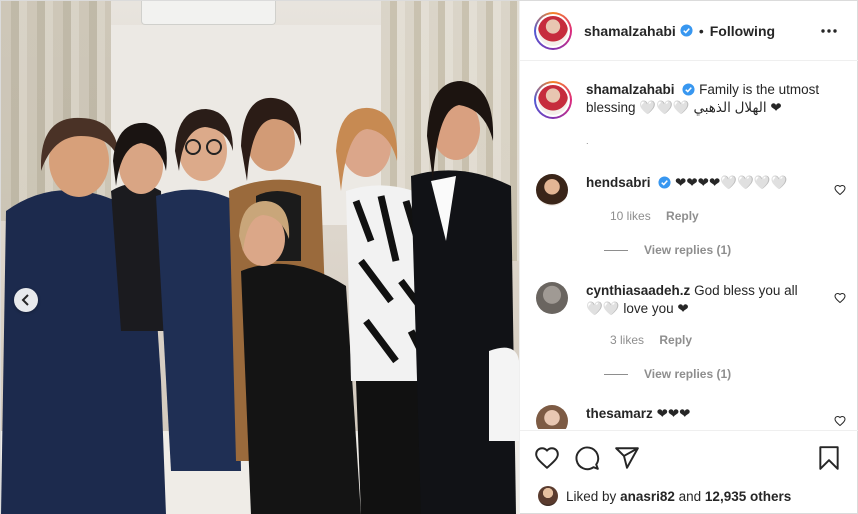 The width and height of the screenshot is (858, 514). I want to click on comment-username: thesamarz, so click(619, 413).